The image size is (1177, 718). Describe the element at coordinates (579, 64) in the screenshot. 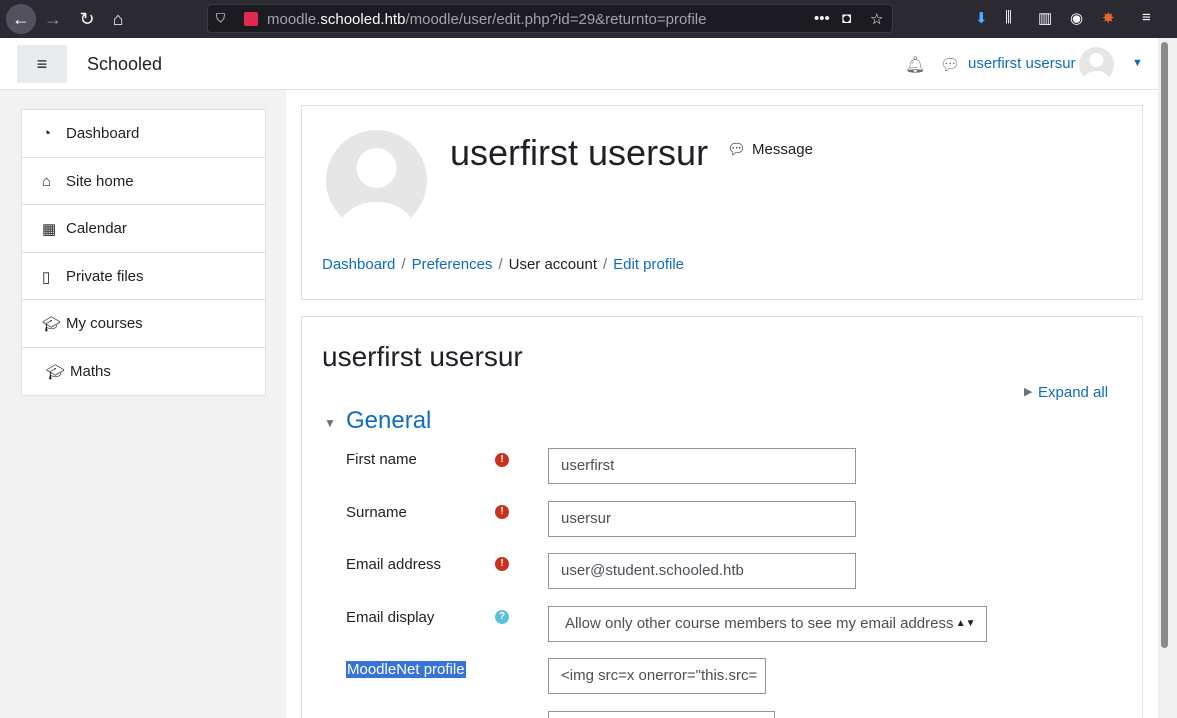

I see `top-navbar: ≡ Schooled 🔔︎ 💬︎ userfirst usersur ▼` at that location.